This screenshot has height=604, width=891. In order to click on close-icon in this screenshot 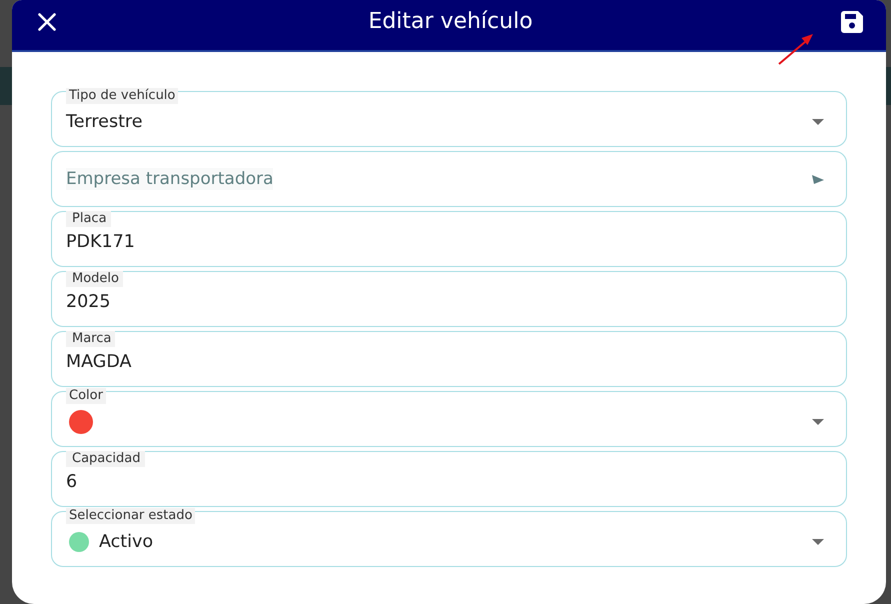, I will do `click(47, 22)`.